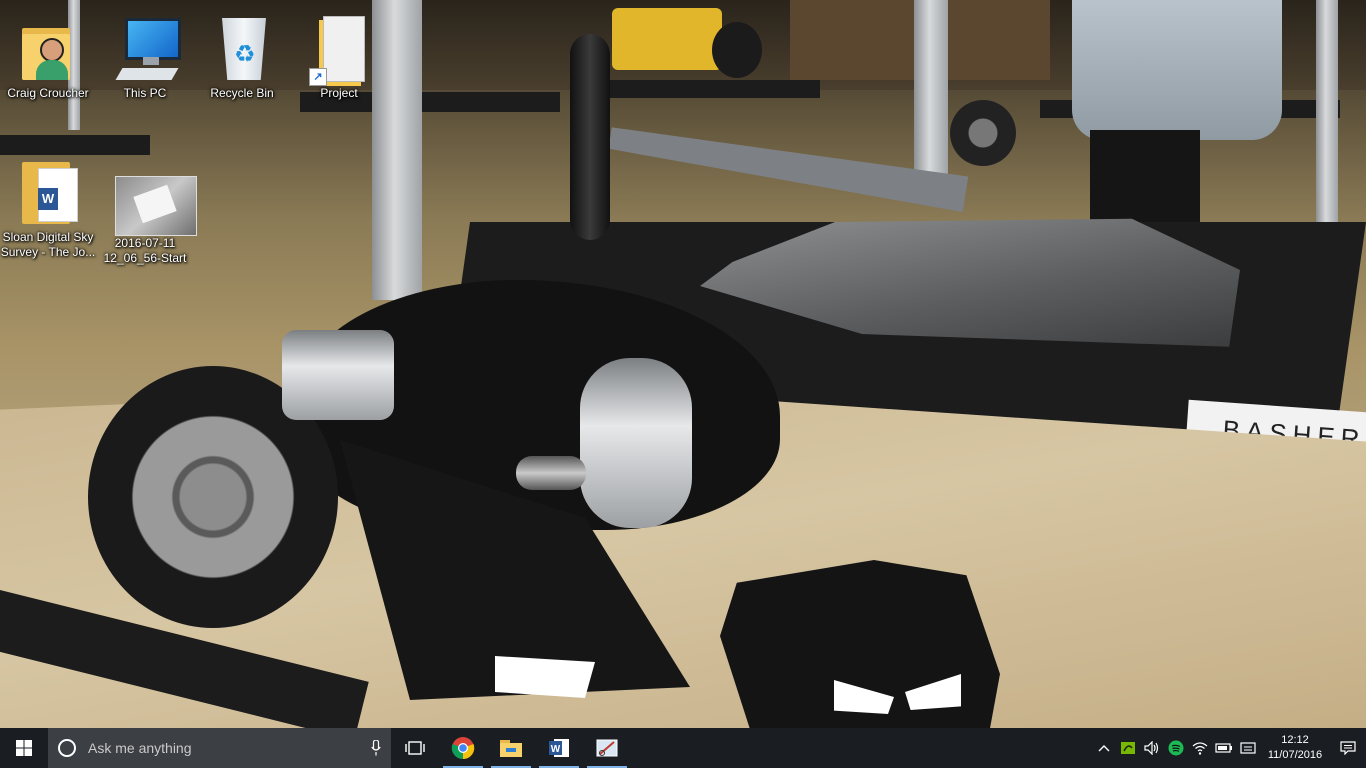  Describe the element at coordinates (339, 50) in the screenshot. I see `file-shortcut-icon: ↗` at that location.